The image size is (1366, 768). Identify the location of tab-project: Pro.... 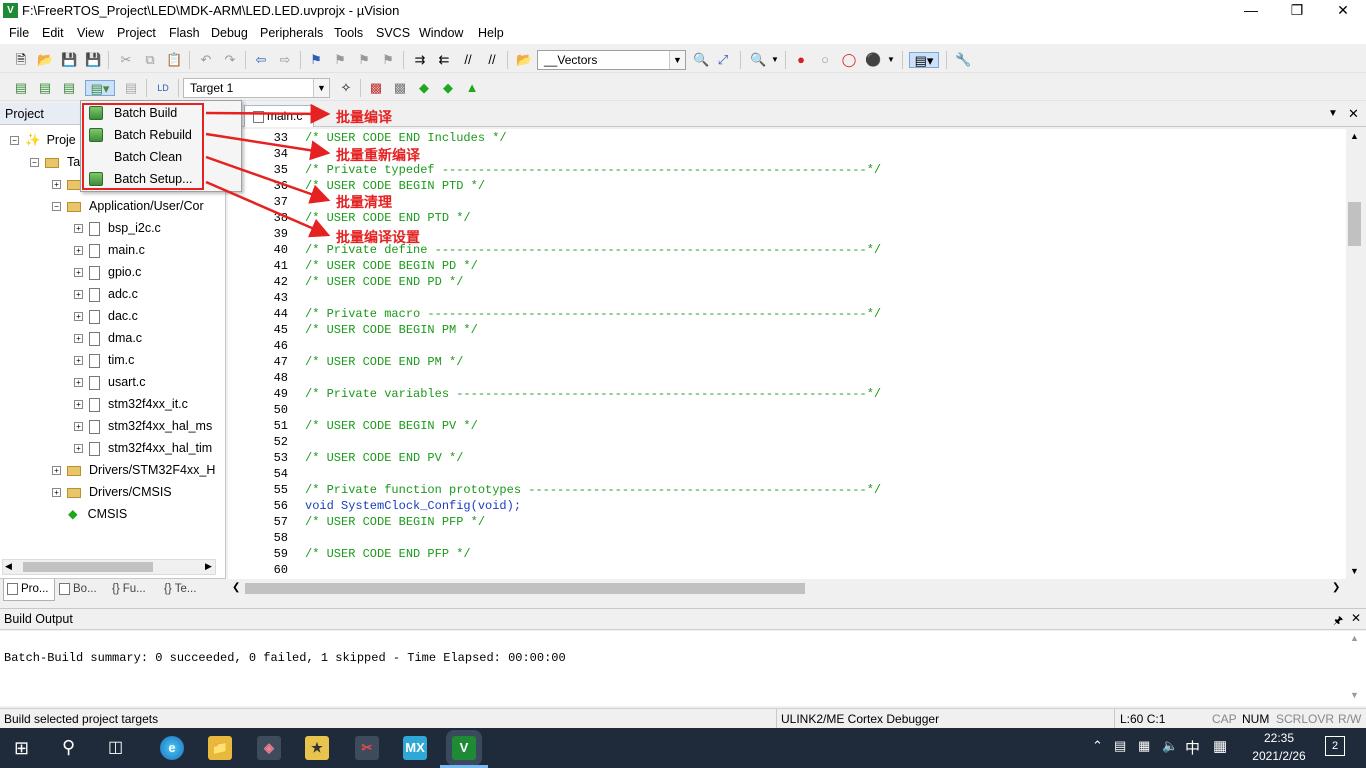
(29, 590).